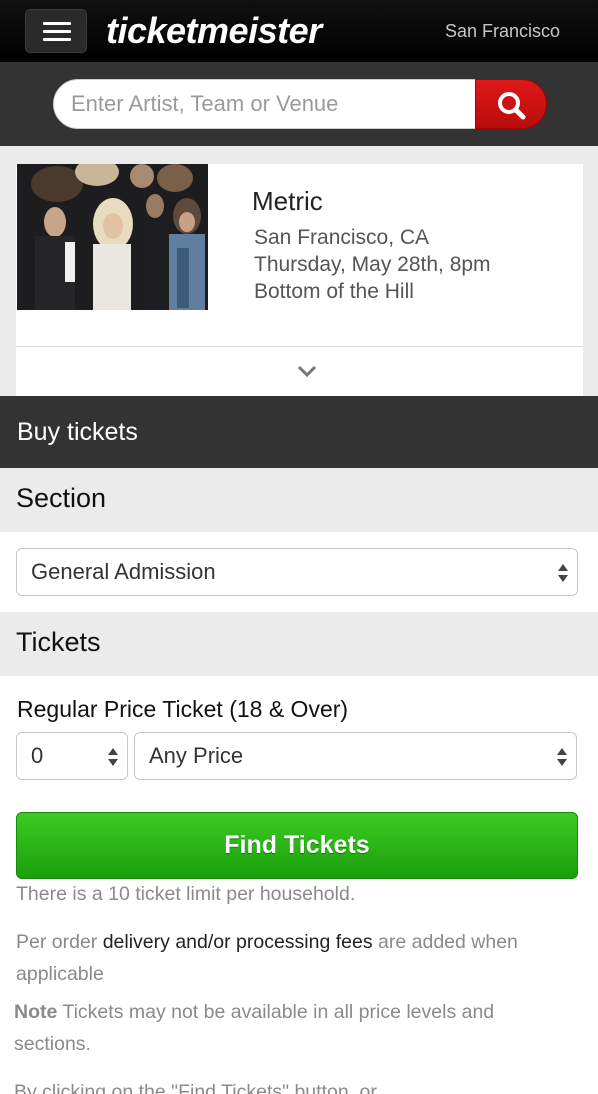 This screenshot has height=1094, width=598. I want to click on search-bar, so click(299, 104).